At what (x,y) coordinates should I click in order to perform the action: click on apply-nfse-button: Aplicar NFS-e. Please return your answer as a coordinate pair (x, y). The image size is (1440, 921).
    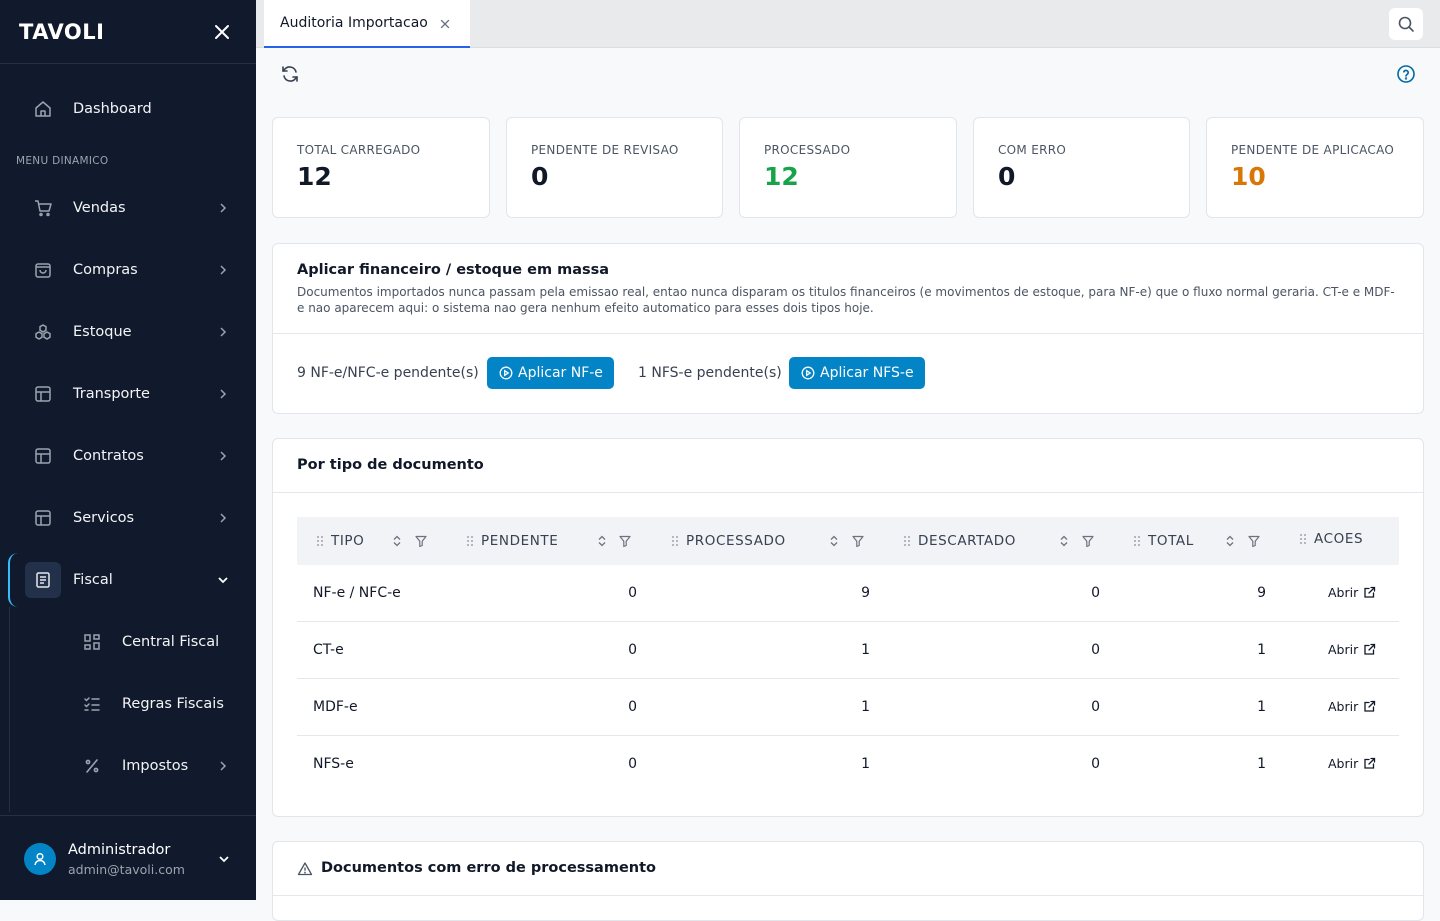
    Looking at the image, I should click on (857, 373).